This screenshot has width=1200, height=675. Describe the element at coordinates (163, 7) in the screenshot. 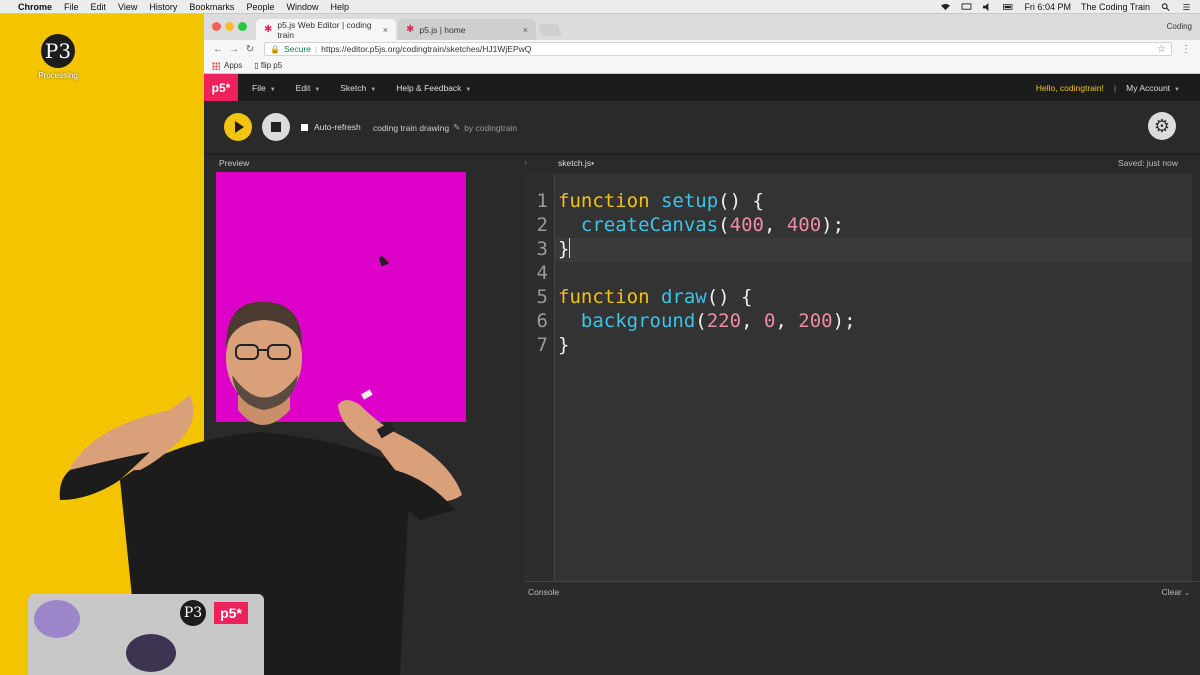

I see `menu-history: History` at that location.